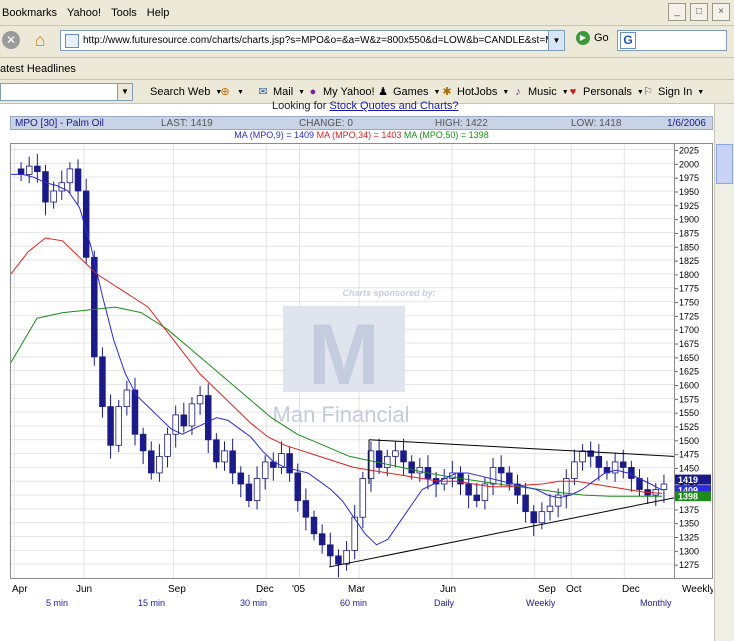 The image size is (734, 641). What do you see at coordinates (628, 40) in the screenshot?
I see `google-icon: G` at bounding box center [628, 40].